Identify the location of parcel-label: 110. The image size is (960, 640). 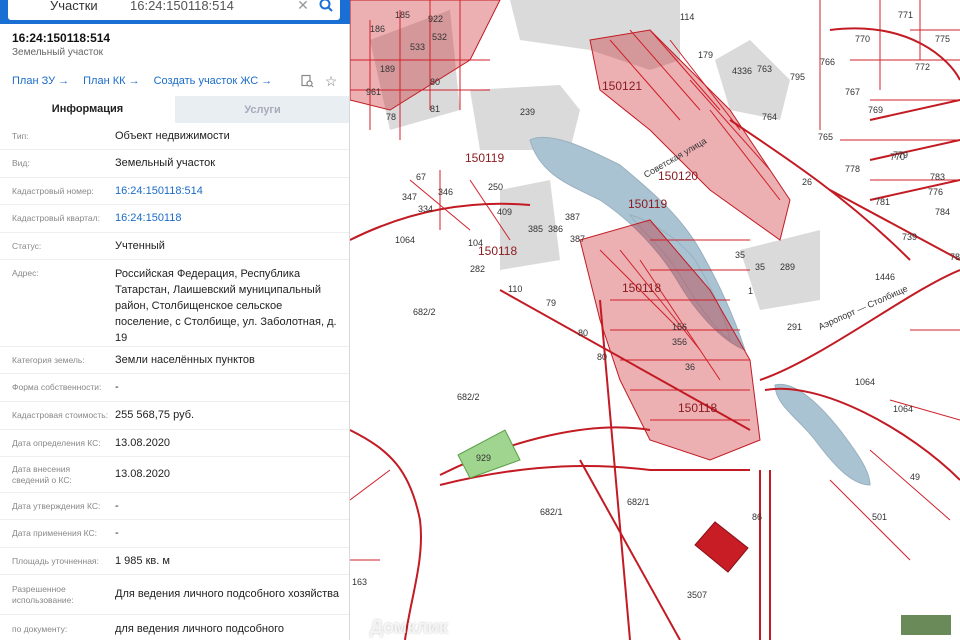
(515, 289).